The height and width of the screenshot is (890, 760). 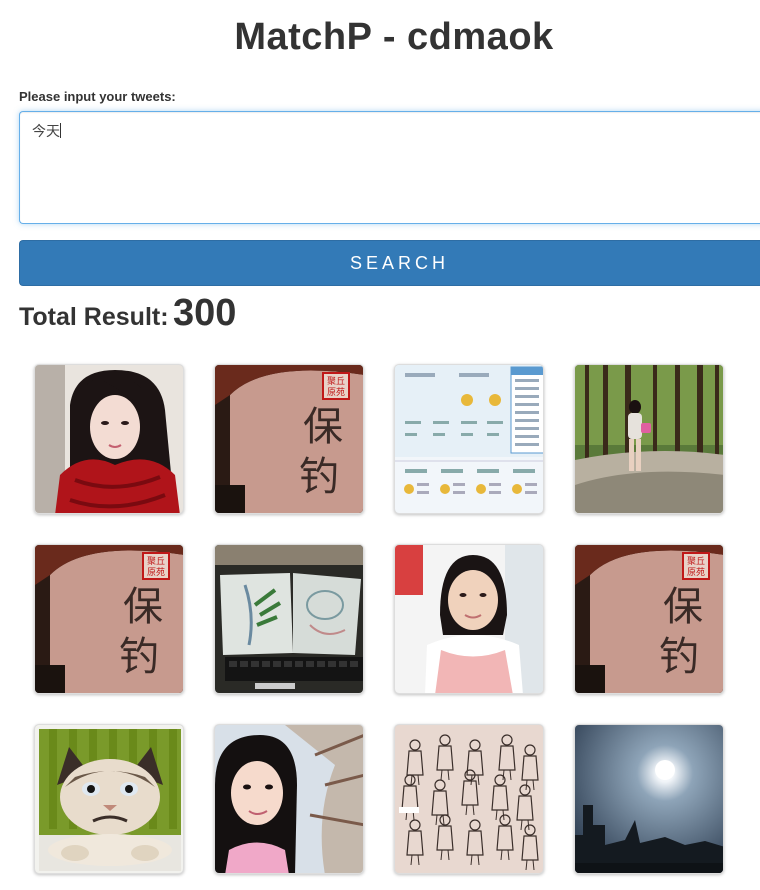 I want to click on total-result: Total Result: 300, so click(x=127, y=313).